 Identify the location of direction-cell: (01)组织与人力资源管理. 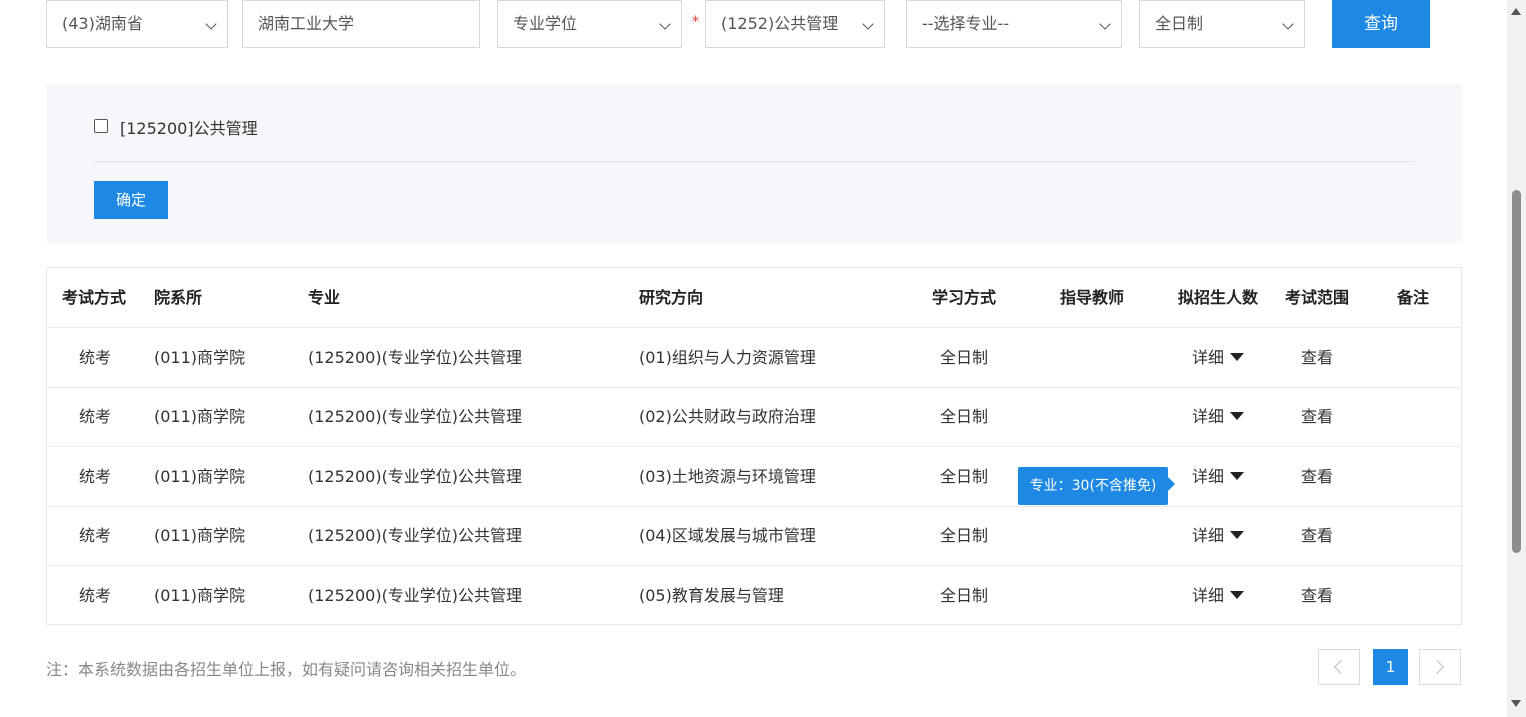
(727, 357).